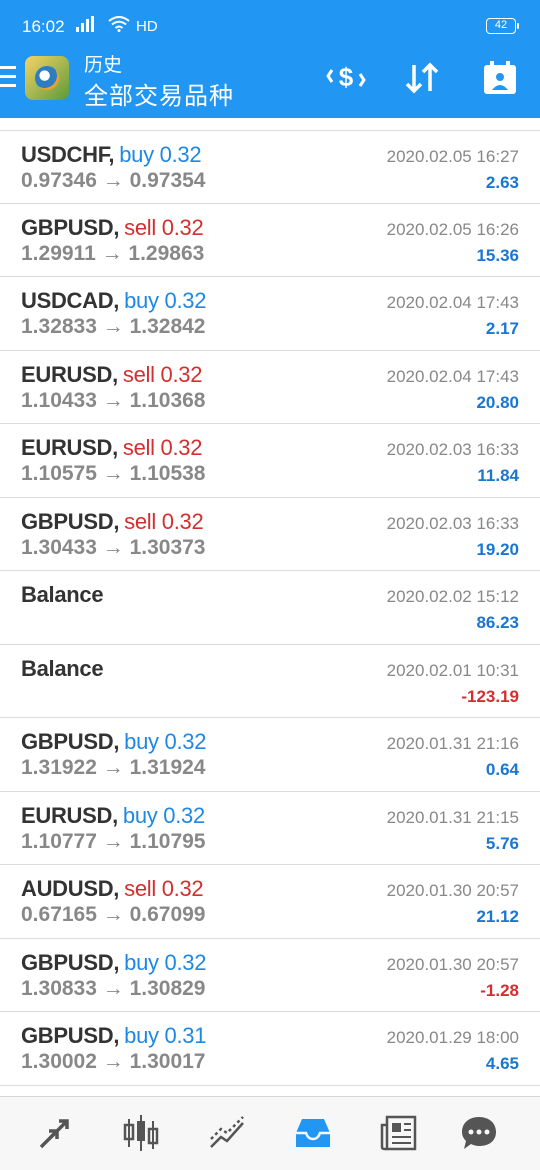 This screenshot has width=540, height=1170. I want to click on profit-value: 15.36, so click(497, 255).